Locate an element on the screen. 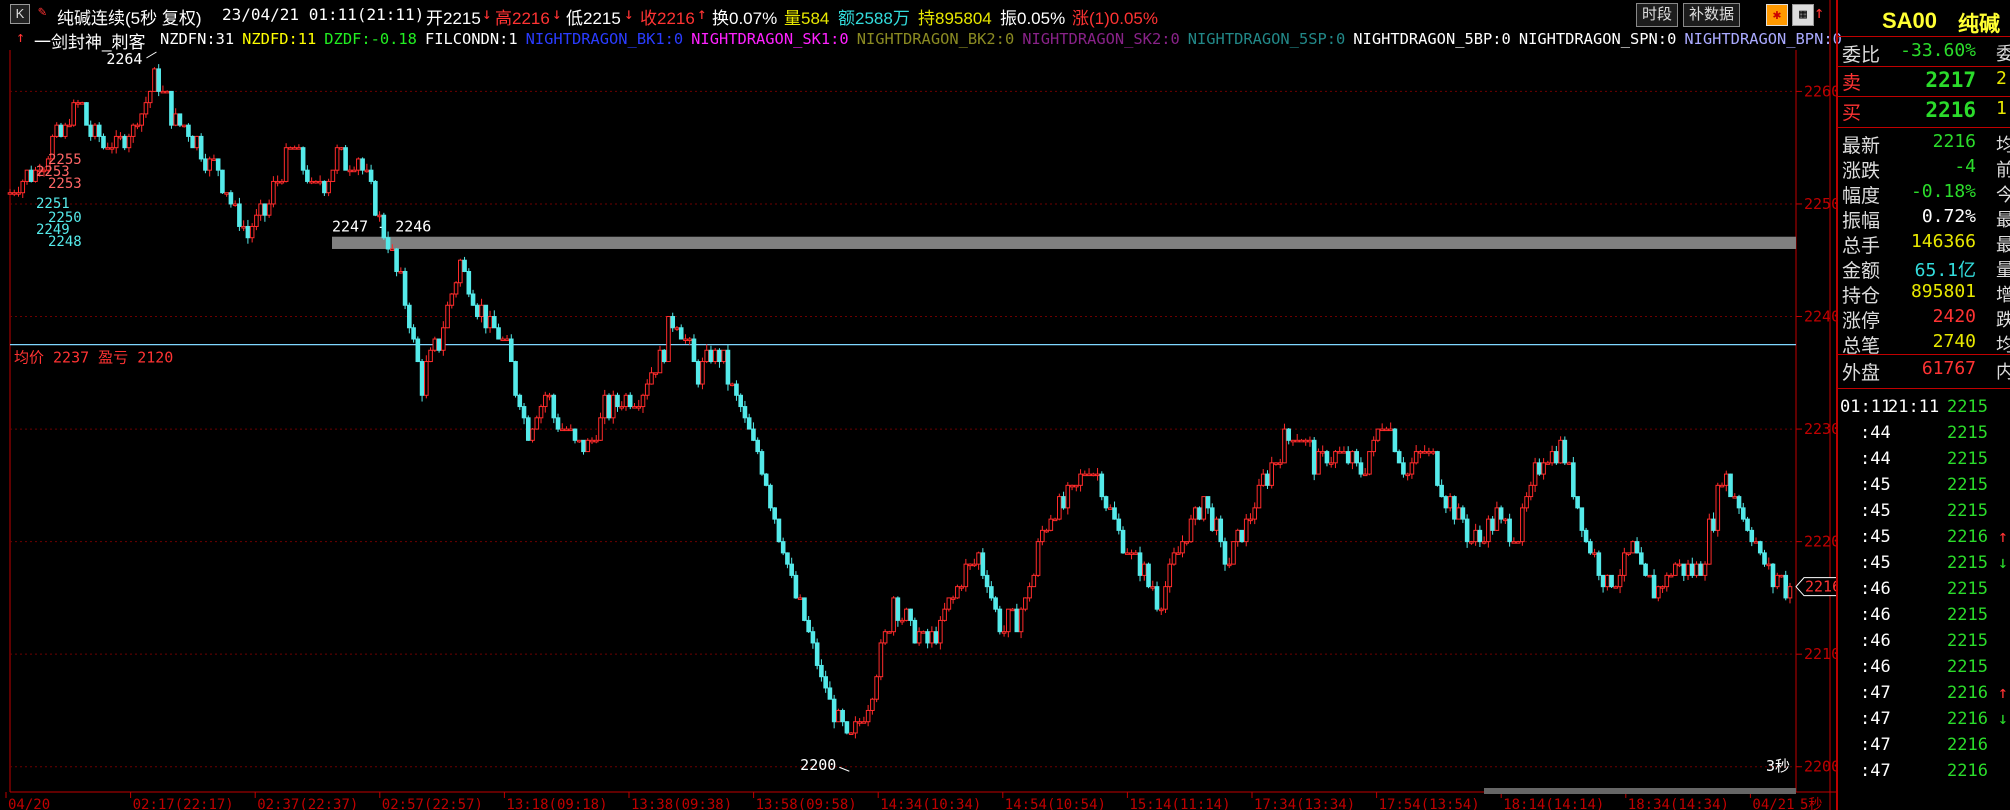 The width and height of the screenshot is (2010, 810). stat-row: 幅度 -0.18% 今 is located at coordinates (1923, 194).